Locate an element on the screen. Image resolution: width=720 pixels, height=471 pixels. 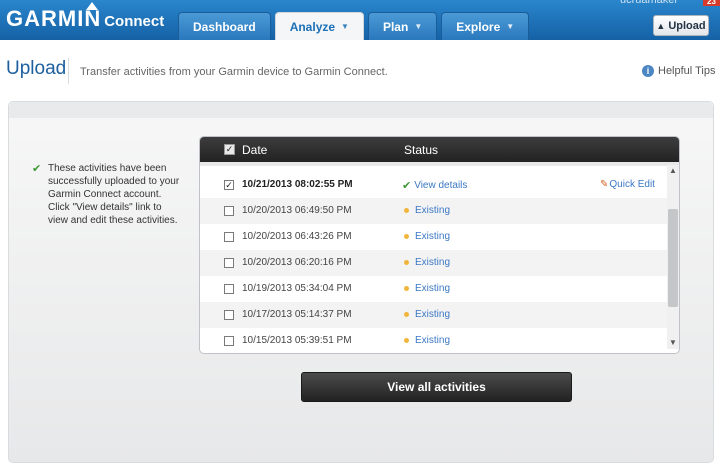
table-header-band is located at coordinates (439, 164).